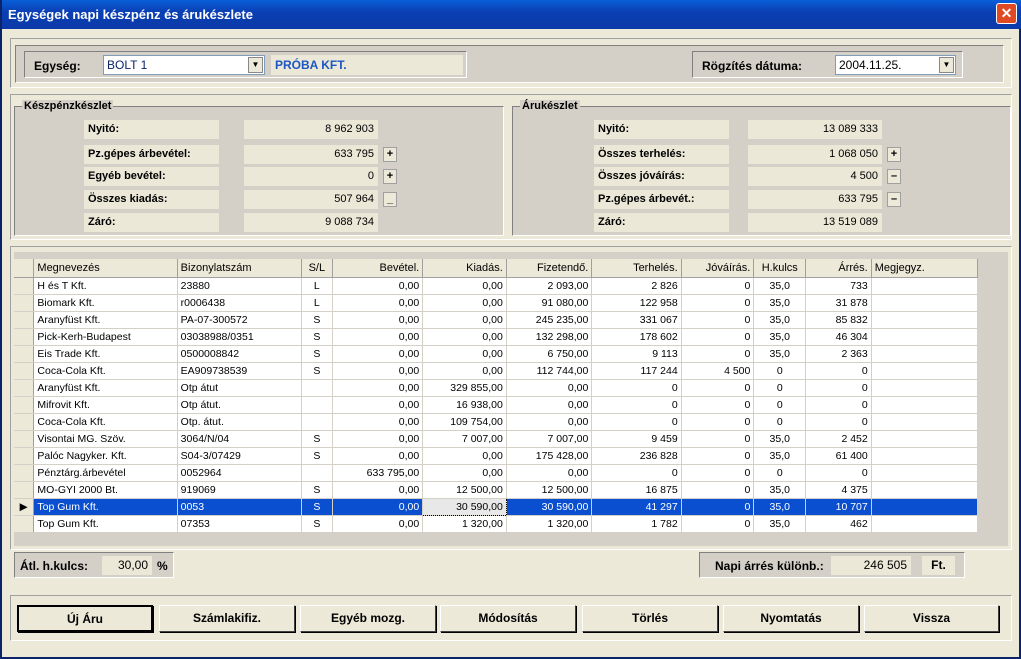 The width and height of the screenshot is (1021, 659). What do you see at coordinates (508, 618) in the screenshot?
I see `edit-button: Módosítás` at bounding box center [508, 618].